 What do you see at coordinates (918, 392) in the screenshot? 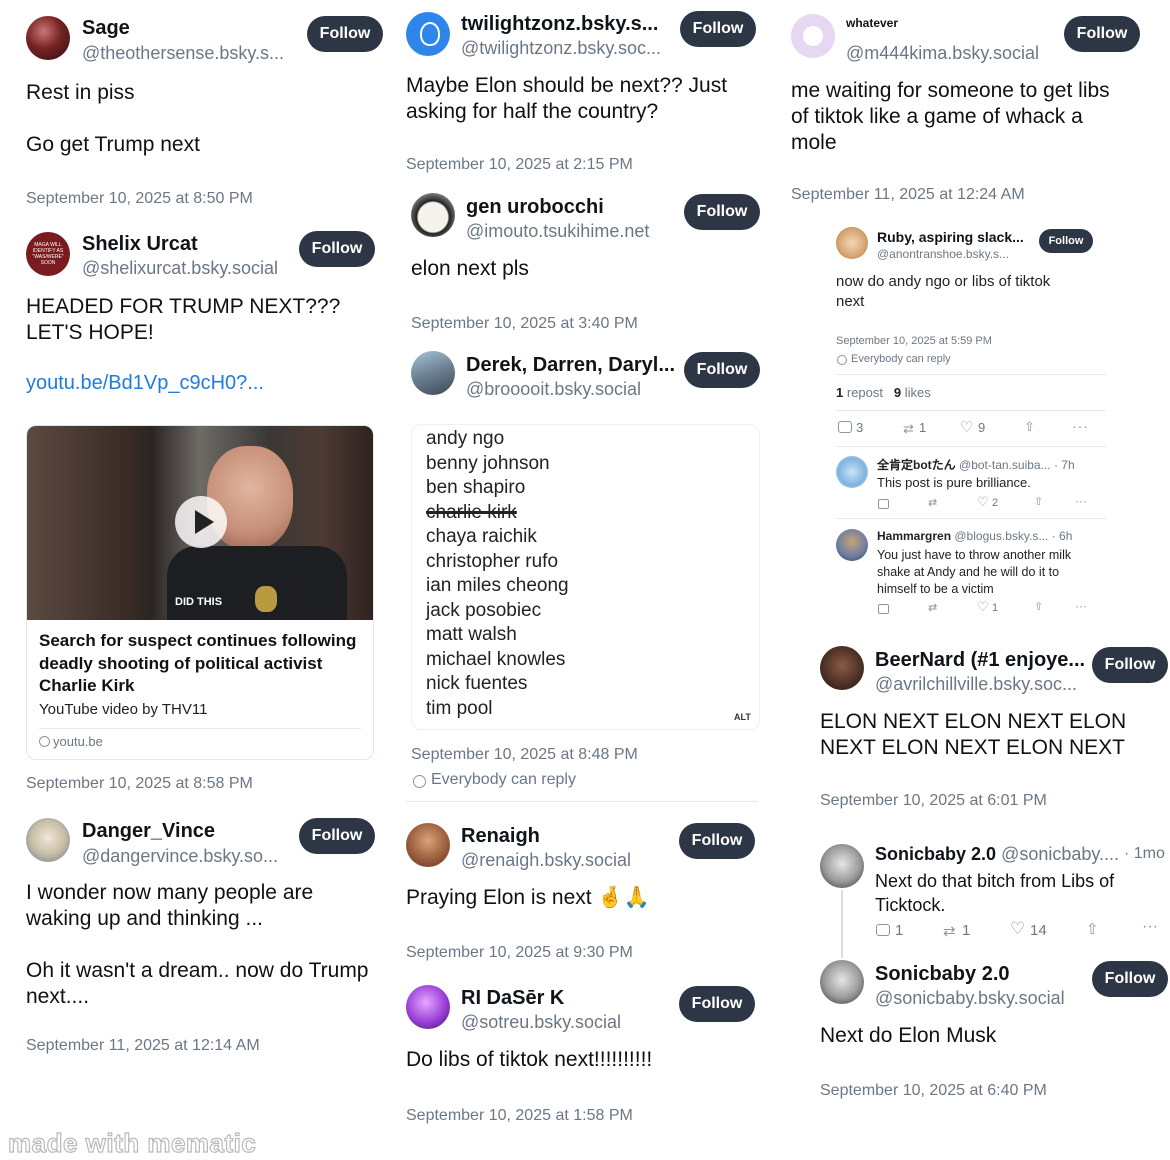
I see `like-label: likes` at bounding box center [918, 392].